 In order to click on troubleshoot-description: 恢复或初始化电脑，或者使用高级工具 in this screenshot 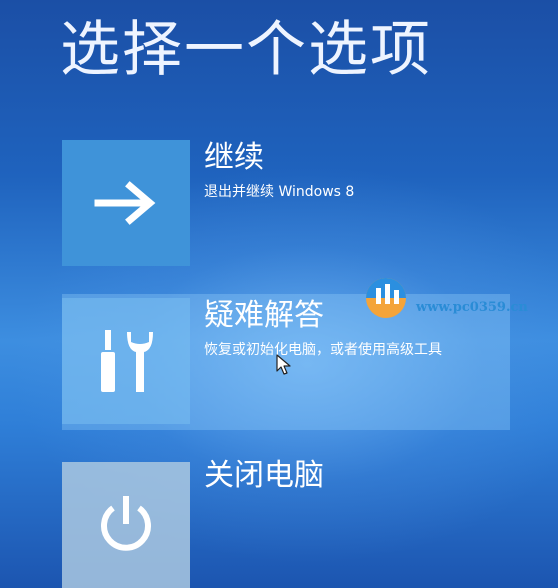, I will do `click(323, 350)`.